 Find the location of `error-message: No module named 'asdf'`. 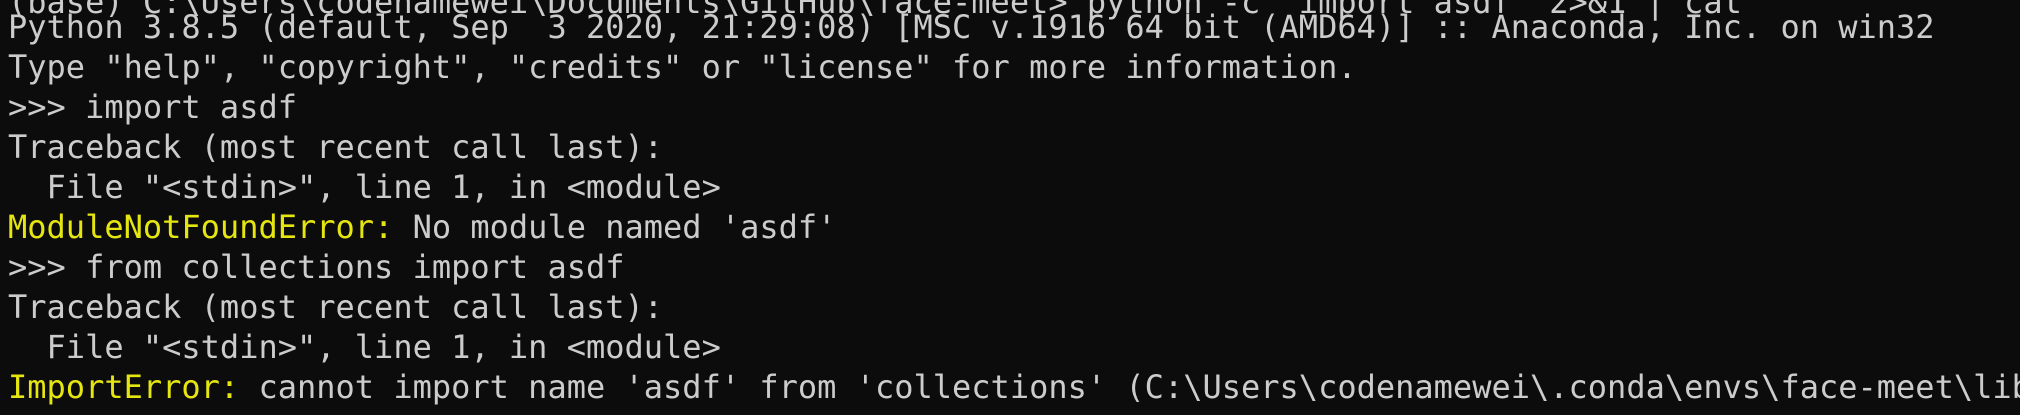

error-message: No module named 'asdf' is located at coordinates (615, 227).